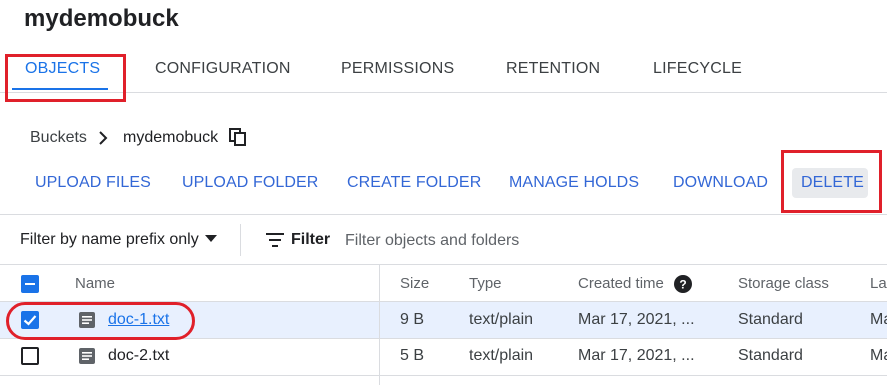  What do you see at coordinates (553, 69) in the screenshot?
I see `tab-retention: RETENTION` at bounding box center [553, 69].